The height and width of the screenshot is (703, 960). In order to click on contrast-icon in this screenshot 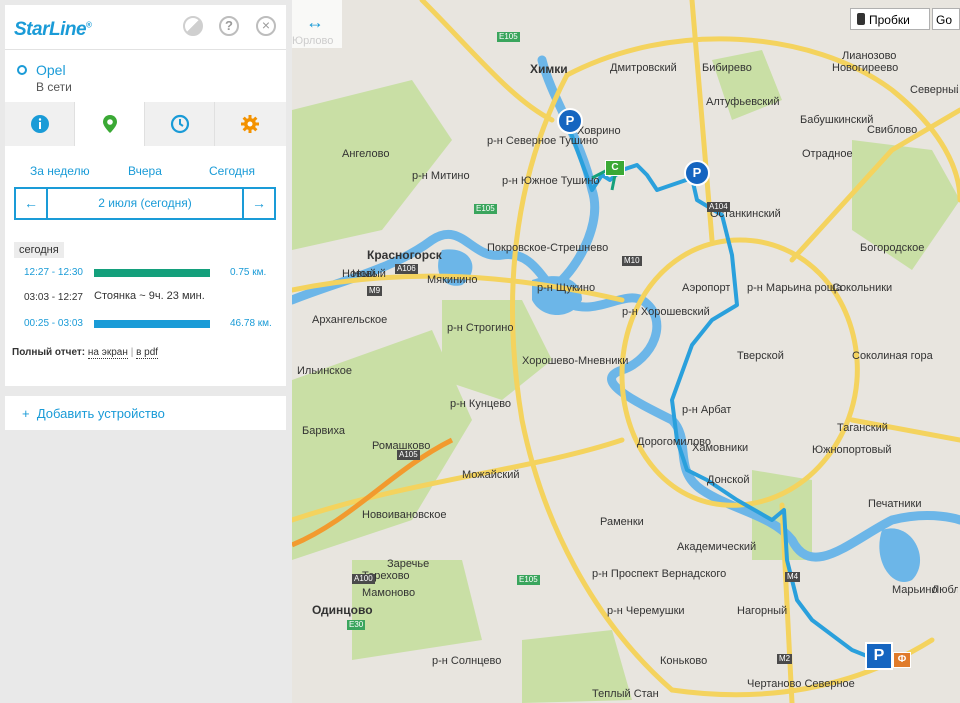, I will do `click(193, 26)`.